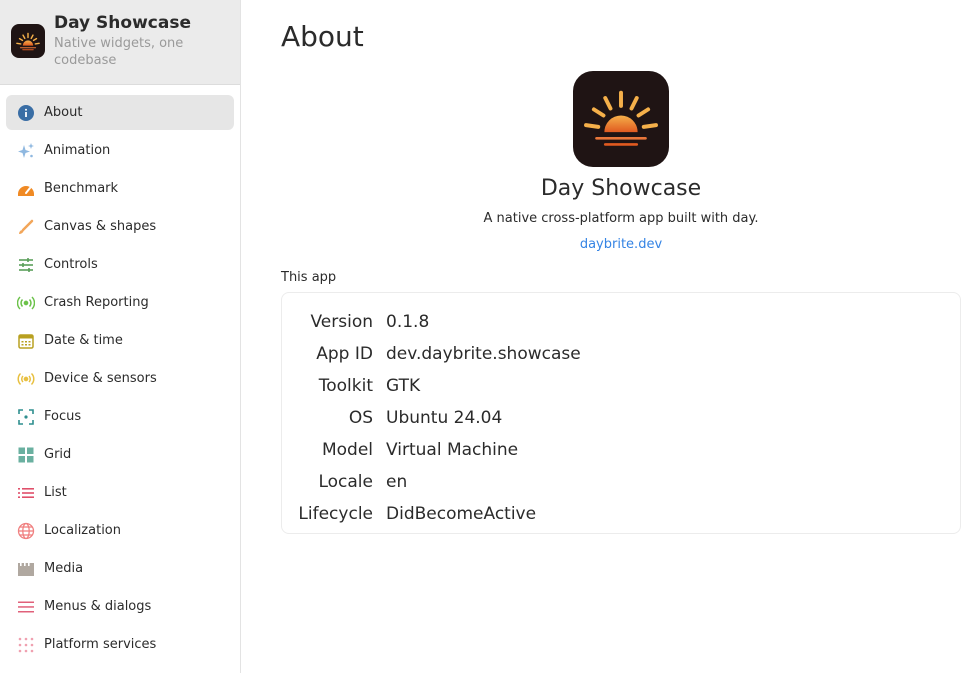 The image size is (961, 673). I want to click on broadcast-icon, so click(26, 303).